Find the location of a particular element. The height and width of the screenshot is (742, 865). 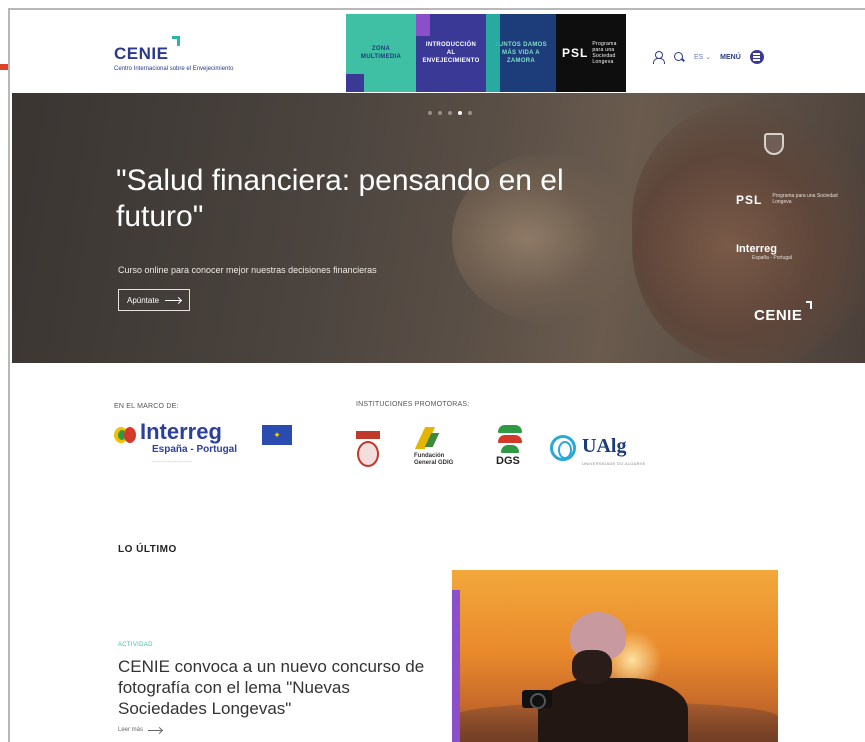

university-seal-logo is located at coordinates (368, 451).